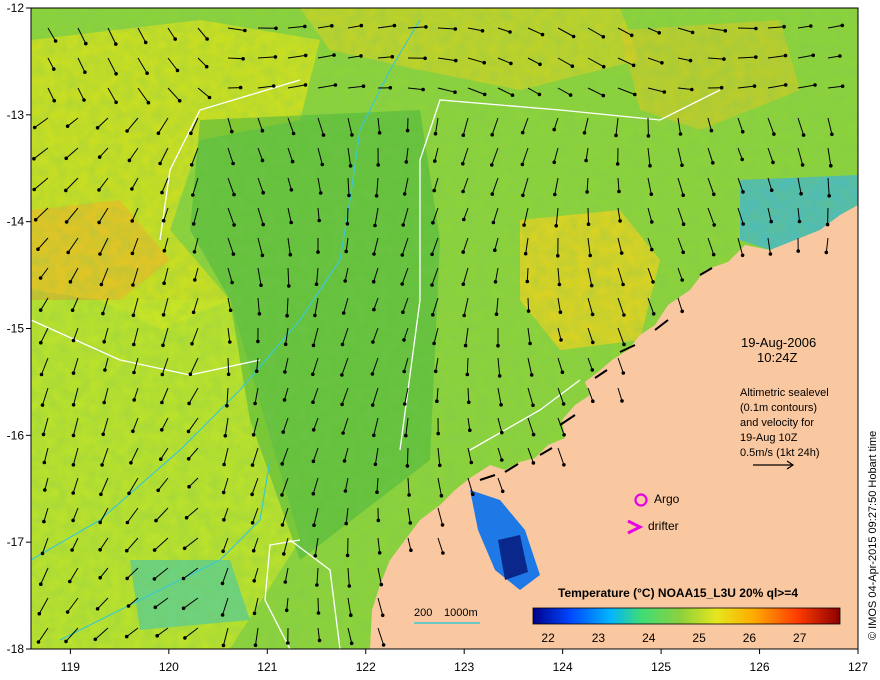 This screenshot has height=680, width=880. What do you see at coordinates (778, 342) in the screenshot?
I see `date-label: 19-Aug-2006` at bounding box center [778, 342].